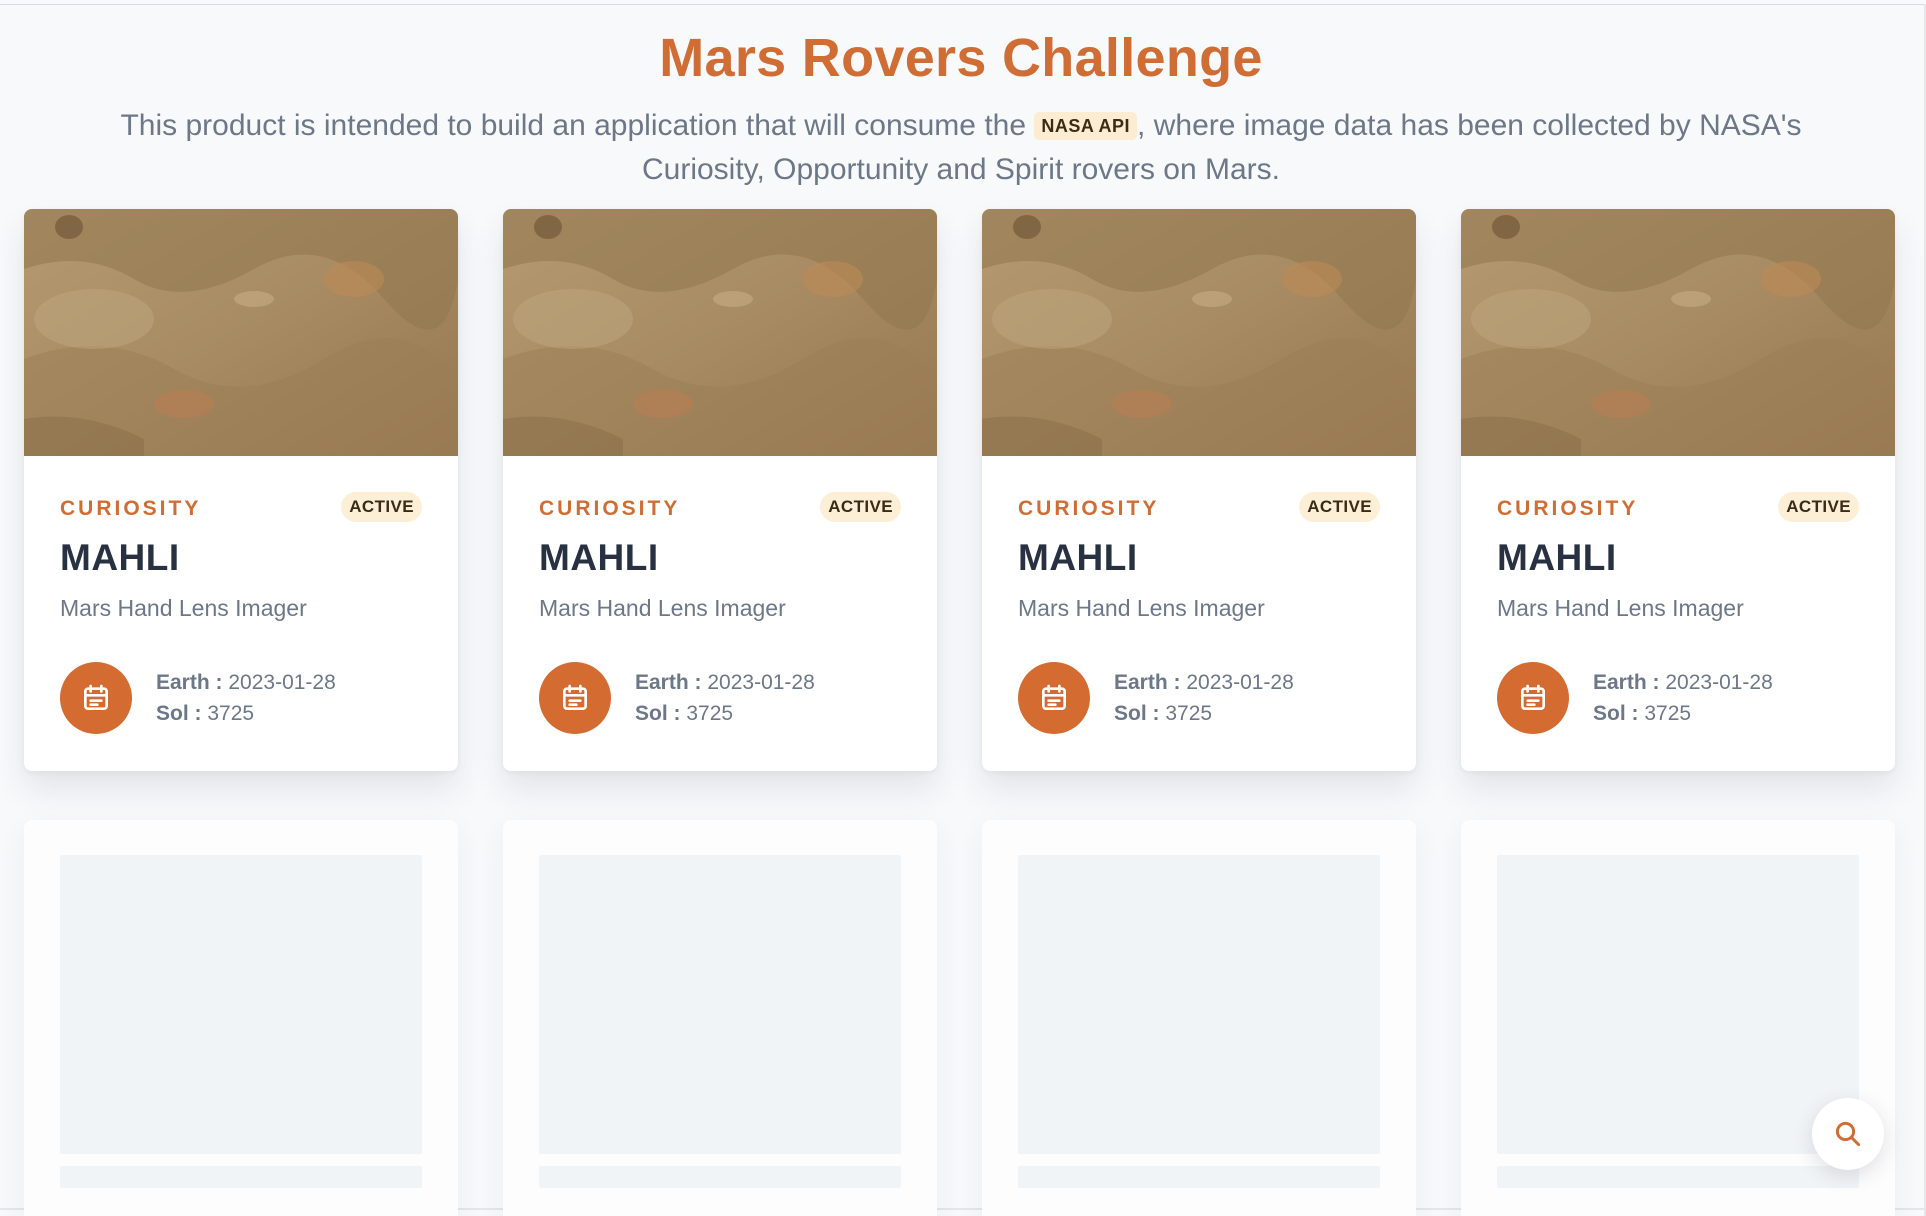 This screenshot has width=1926, height=1216. I want to click on page-title: Mars Rovers Challenge, so click(961, 58).